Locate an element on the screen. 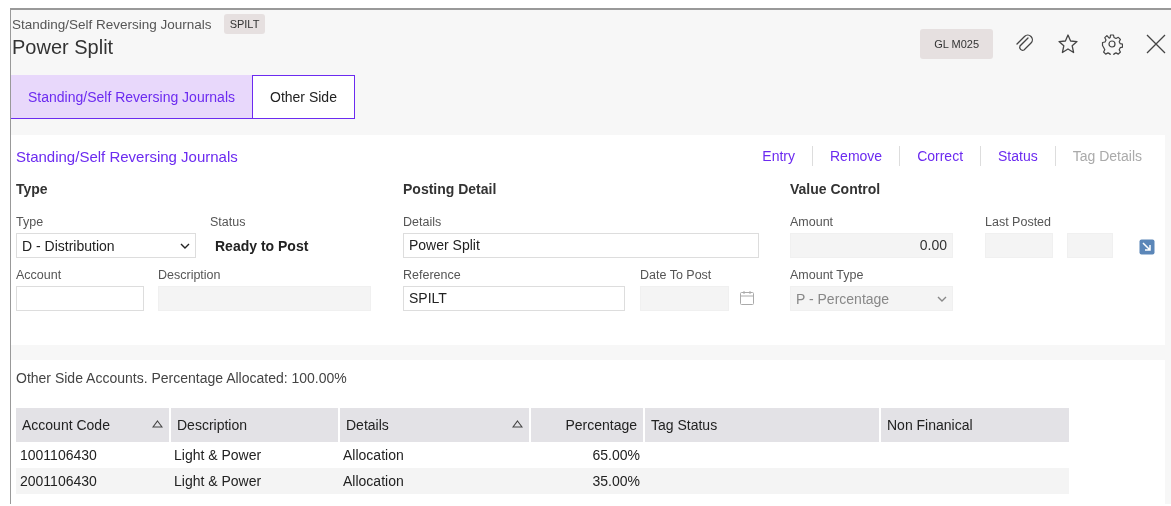 Image resolution: width=1171 pixels, height=506 pixels. column-label: Account Code is located at coordinates (66, 425).